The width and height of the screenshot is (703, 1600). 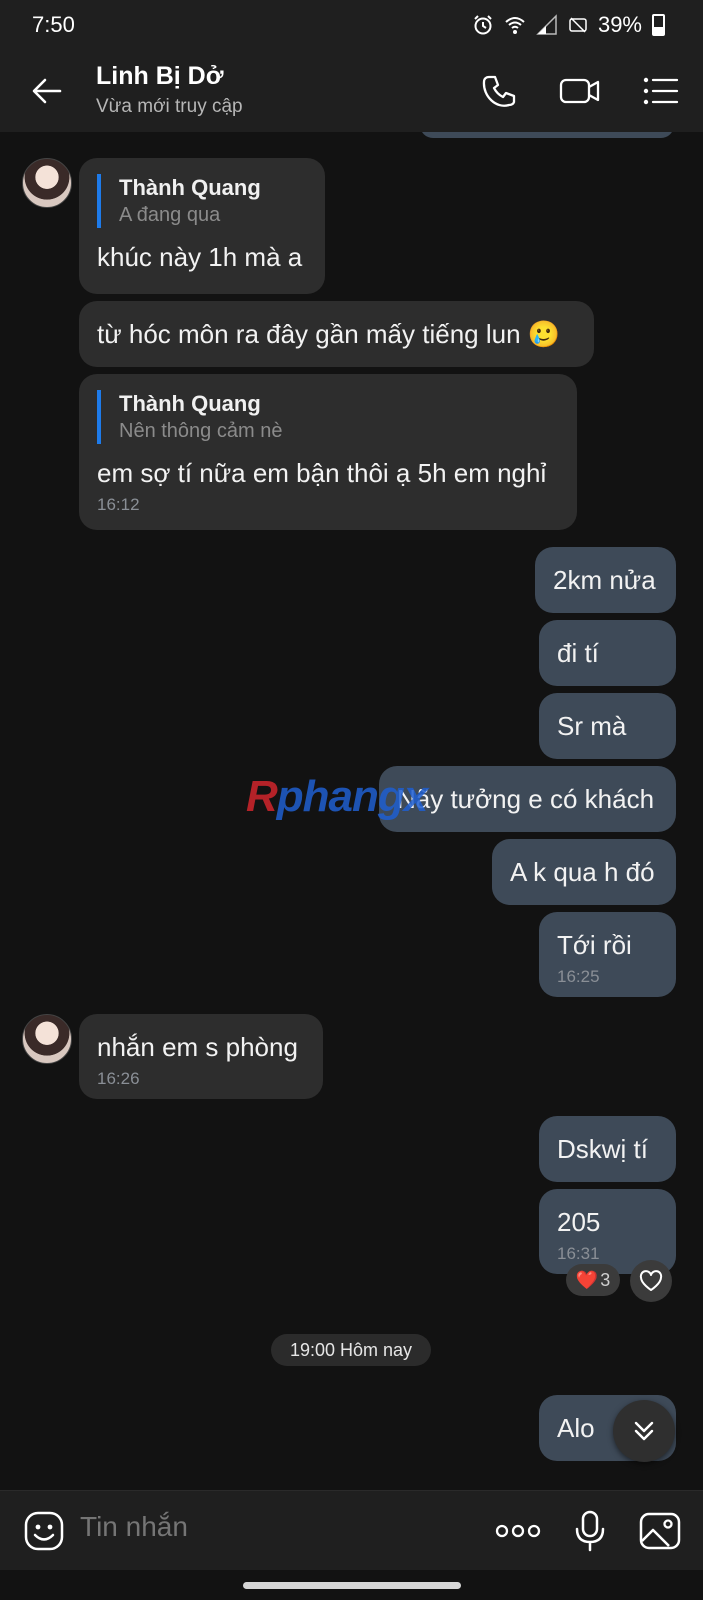 I want to click on message-bubble-10: nhắn em s phòng 16:26, so click(x=201, y=1056).